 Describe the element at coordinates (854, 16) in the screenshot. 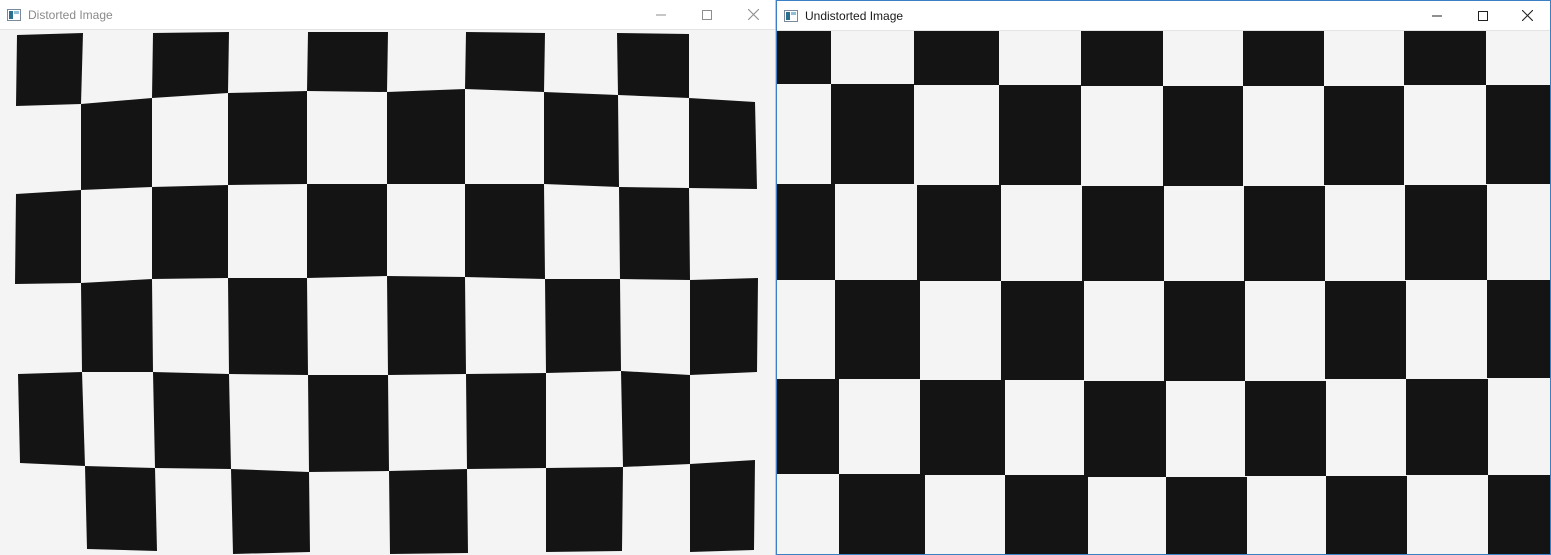

I see `window-title: Undistorted Image` at that location.